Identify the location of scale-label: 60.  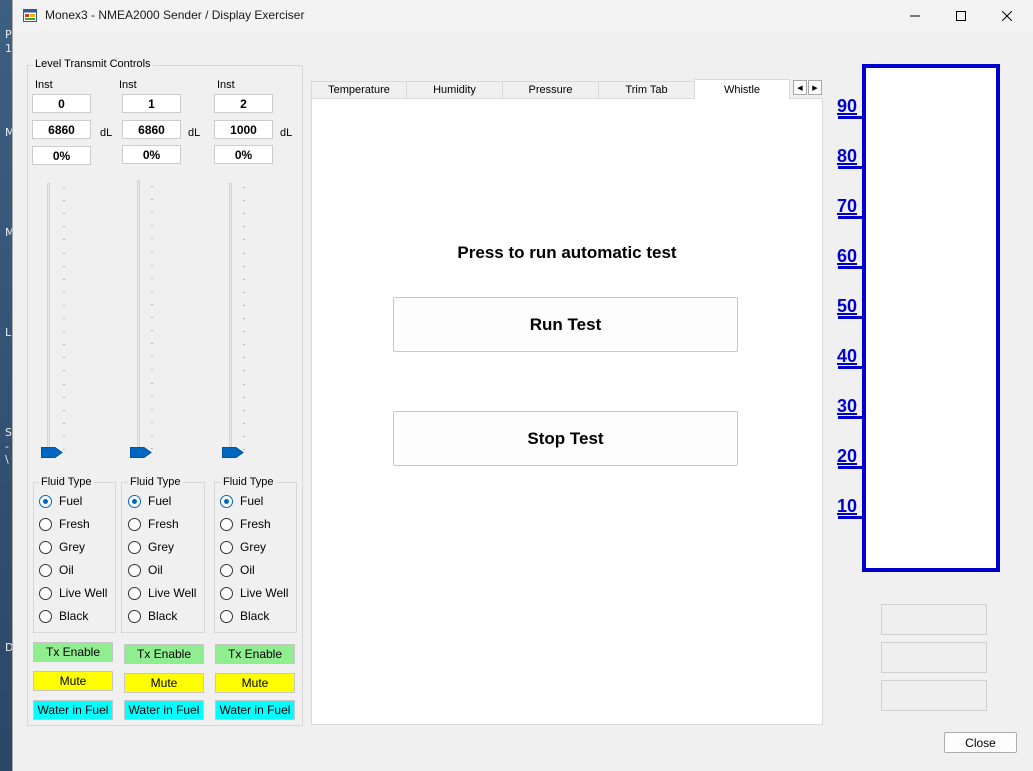
(847, 256).